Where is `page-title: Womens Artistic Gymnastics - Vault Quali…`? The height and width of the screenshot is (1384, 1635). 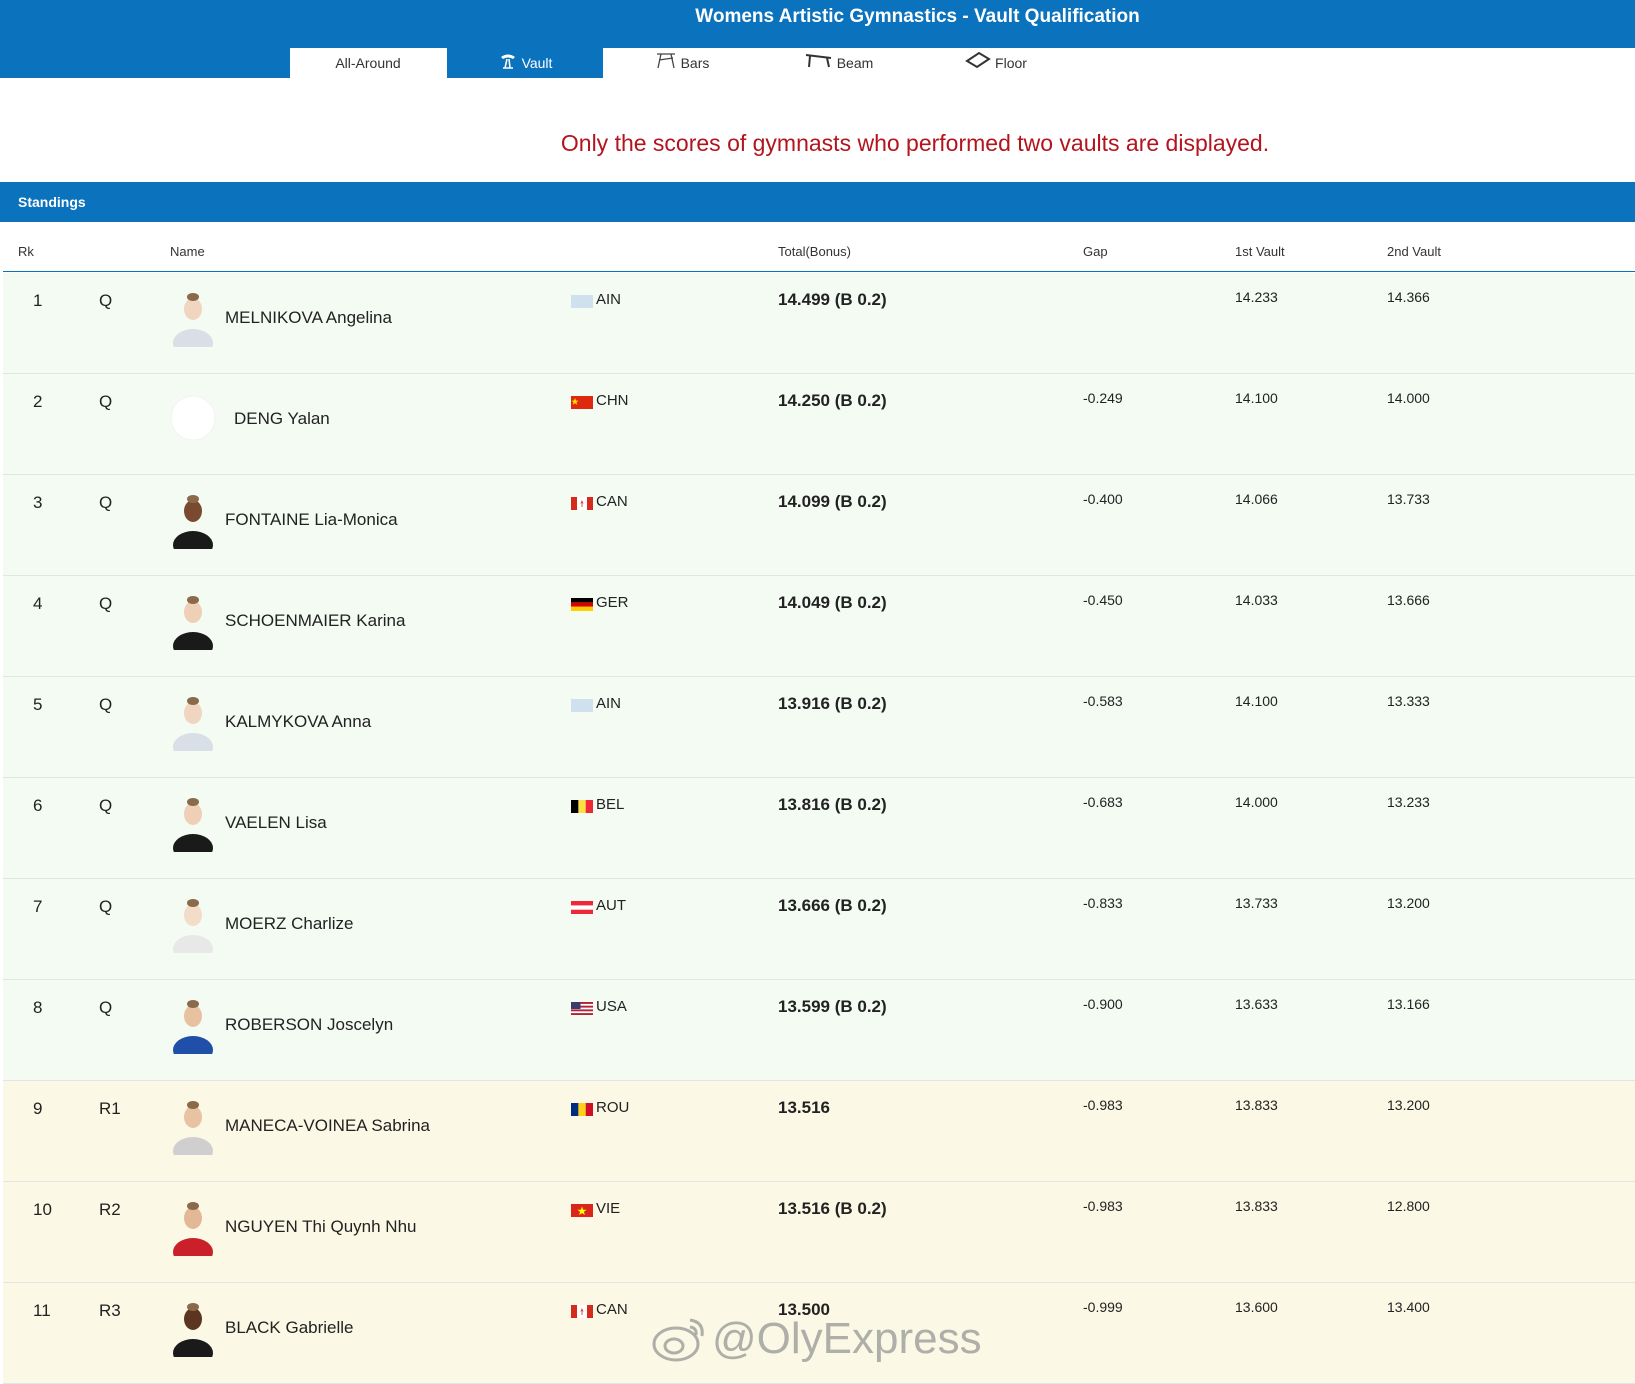 page-title: Womens Artistic Gymnastics - Vault Quali… is located at coordinates (917, 16).